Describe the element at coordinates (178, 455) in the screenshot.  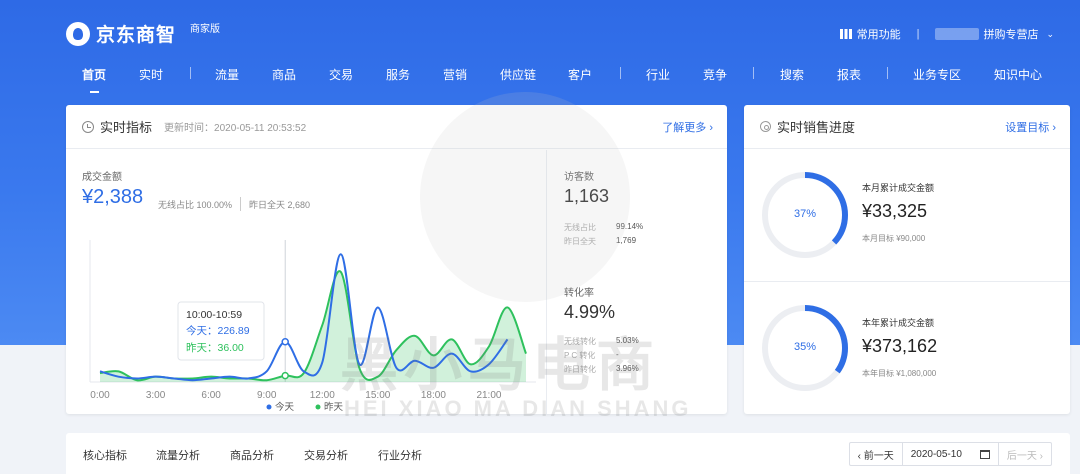
I see `tab-traffic-analysis: 流量分析` at that location.